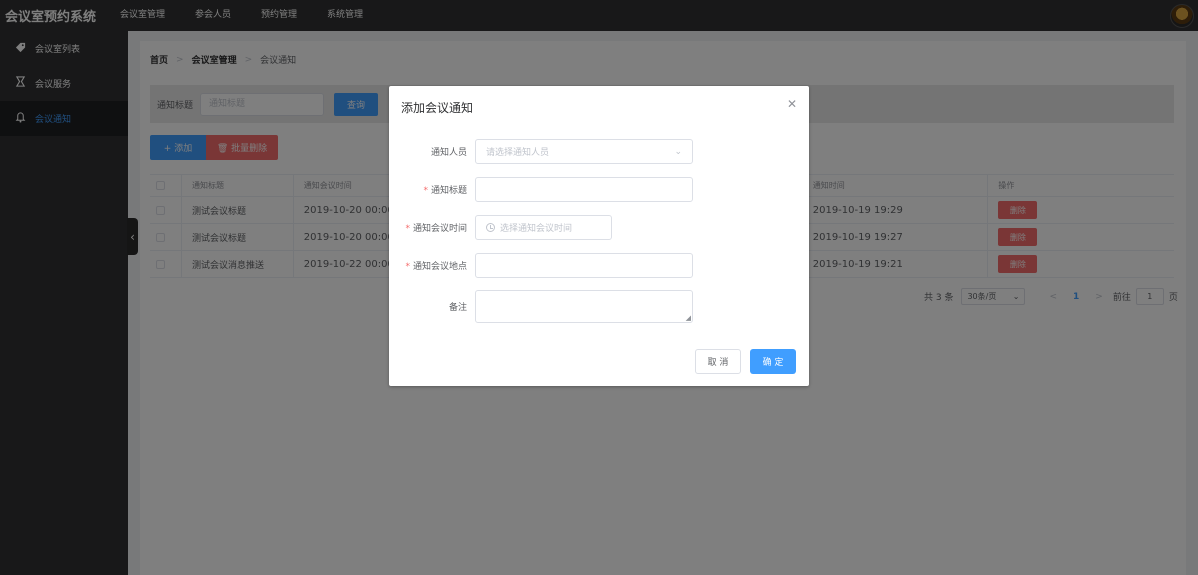 The width and height of the screenshot is (1198, 575). I want to click on form-row-title: * 通知标题, so click(599, 189).